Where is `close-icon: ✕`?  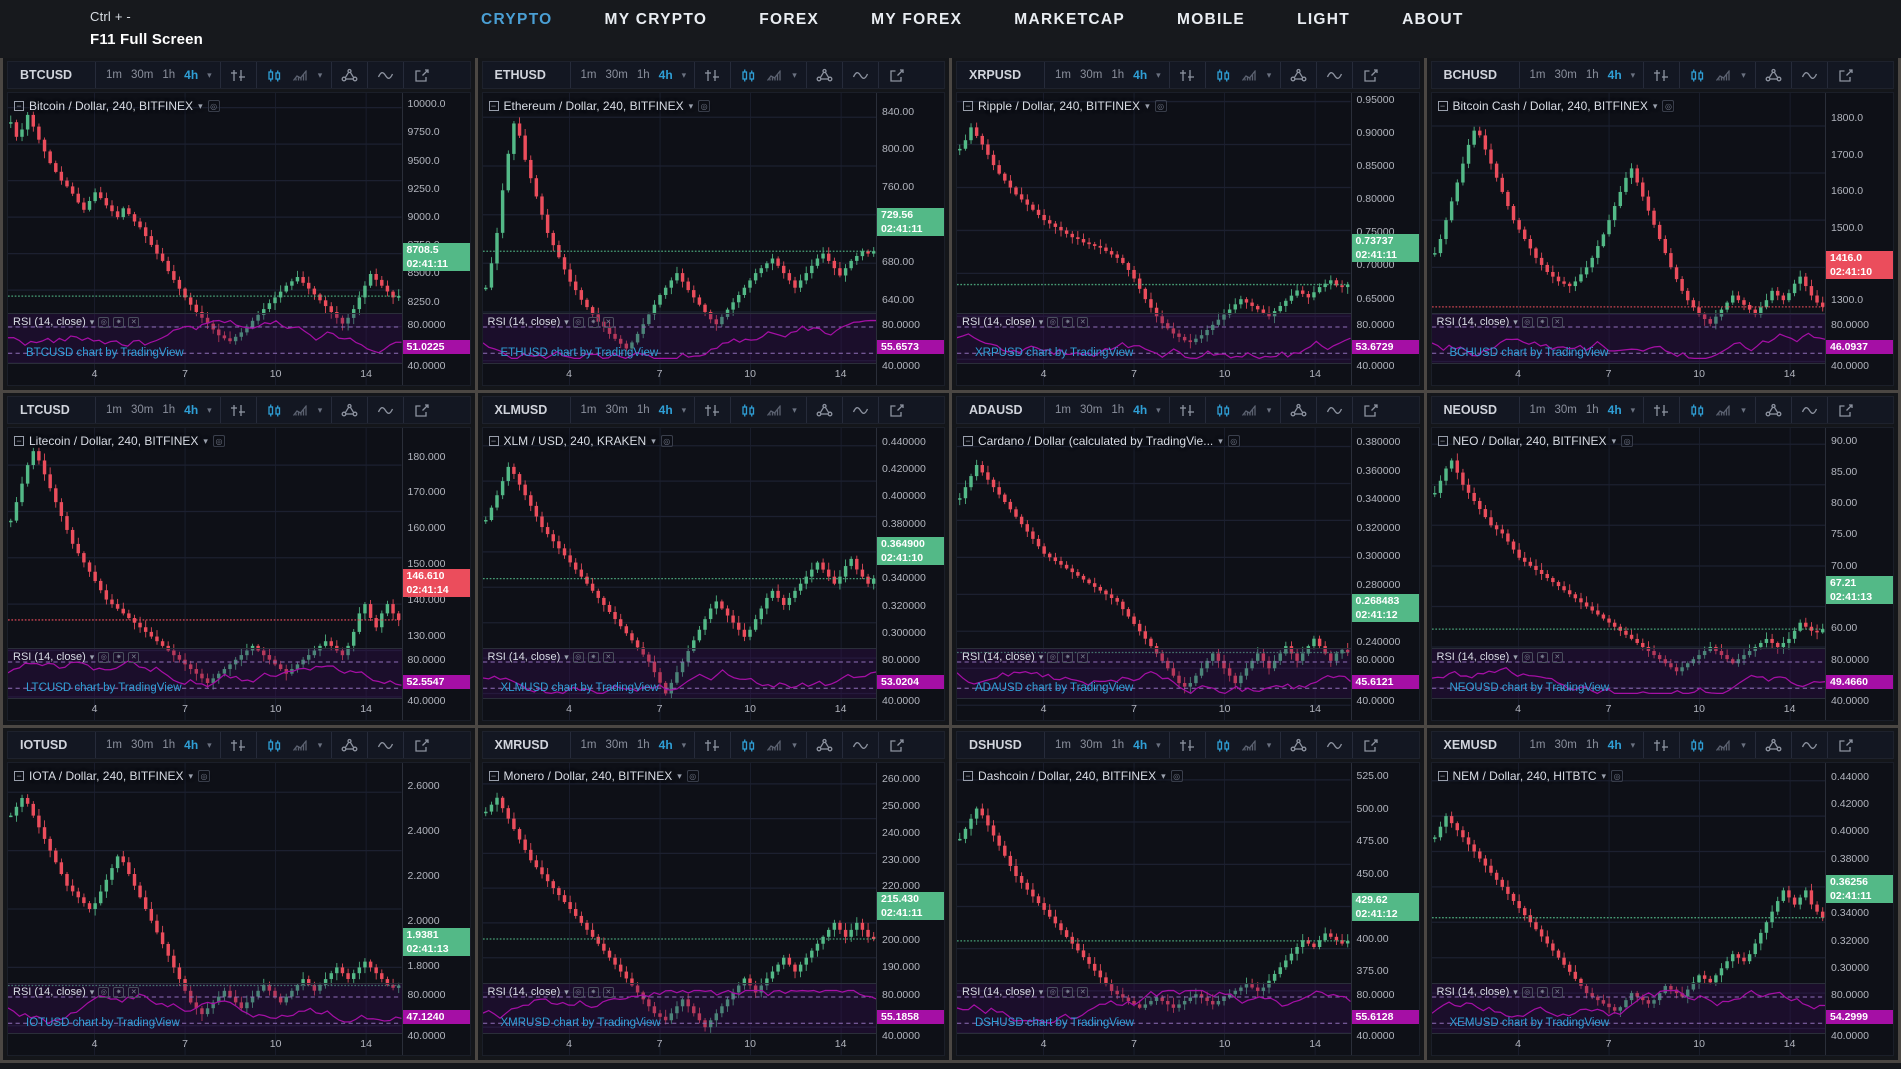 close-icon: ✕ is located at coordinates (1557, 322).